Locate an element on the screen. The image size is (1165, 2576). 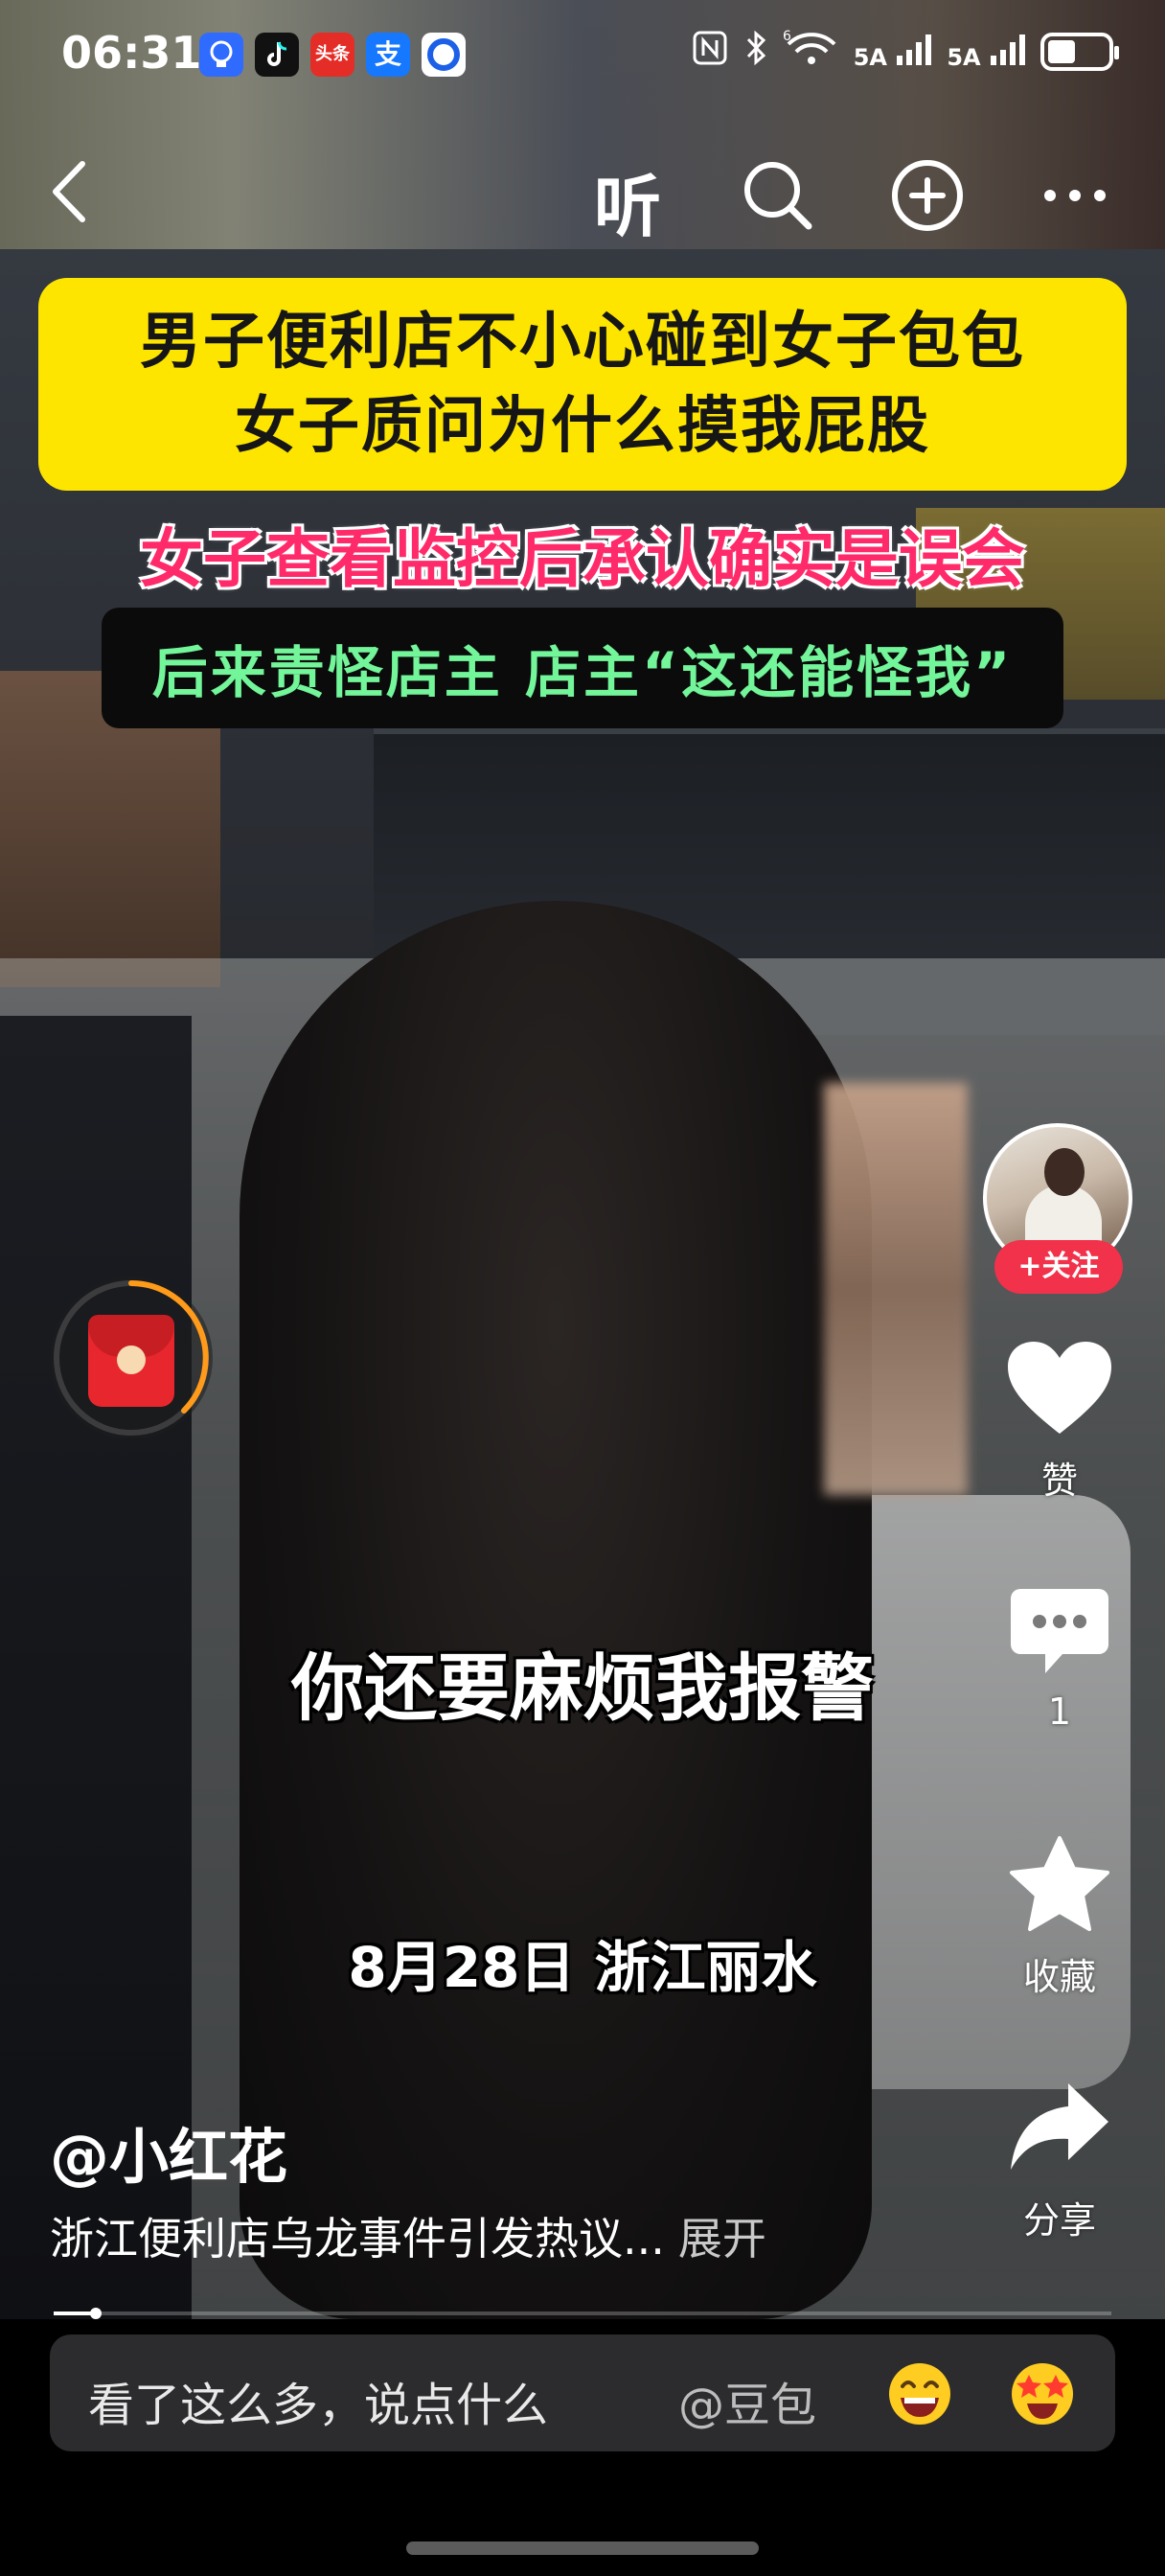
status-indicators: 6 5A 5A is located at coordinates (905, 52).